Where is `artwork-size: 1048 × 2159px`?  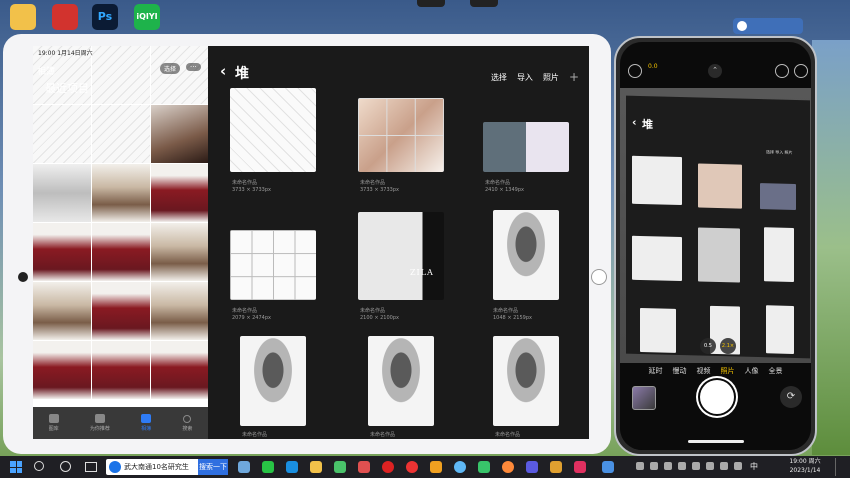 artwork-size: 1048 × 2159px is located at coordinates (512, 318).